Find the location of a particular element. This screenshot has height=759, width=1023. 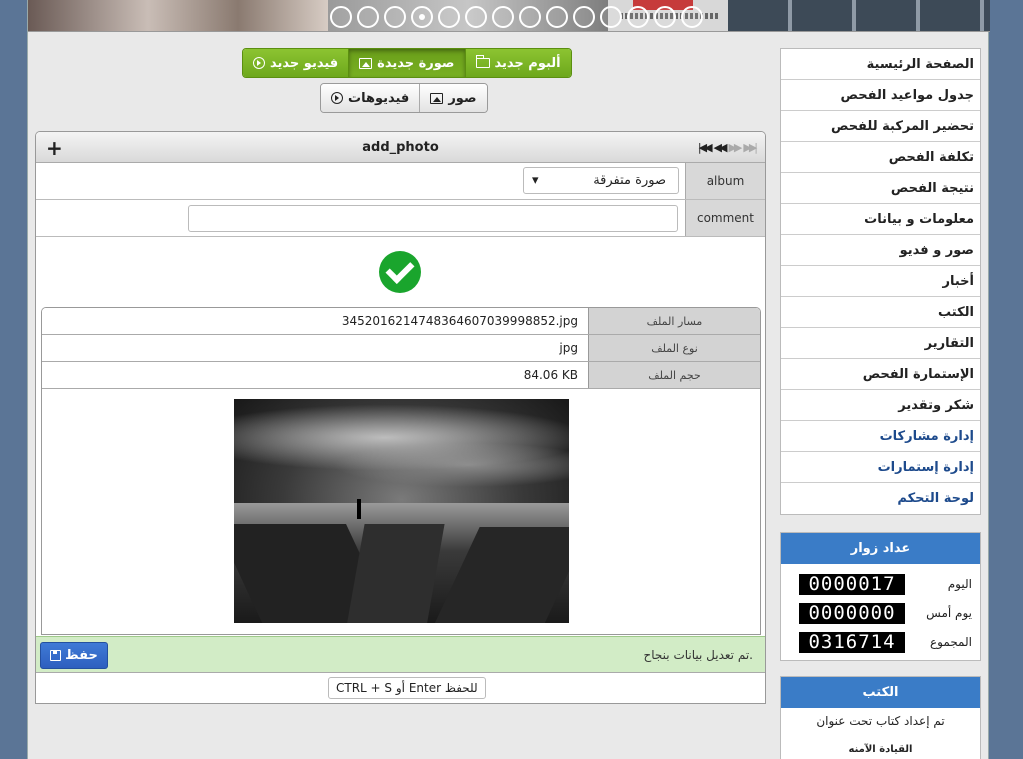

header-banner is located at coordinates (509, 16).